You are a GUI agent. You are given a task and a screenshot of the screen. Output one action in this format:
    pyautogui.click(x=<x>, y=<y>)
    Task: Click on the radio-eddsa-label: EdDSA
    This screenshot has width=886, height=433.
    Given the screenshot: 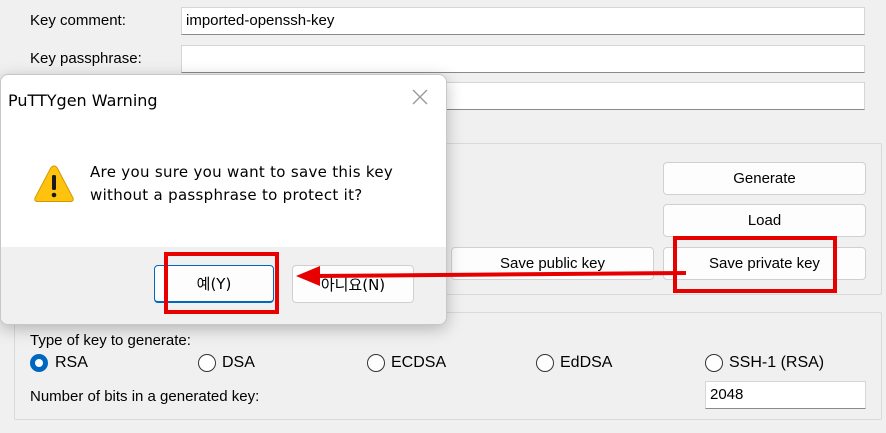 What is the action you would take?
    pyautogui.click(x=586, y=362)
    